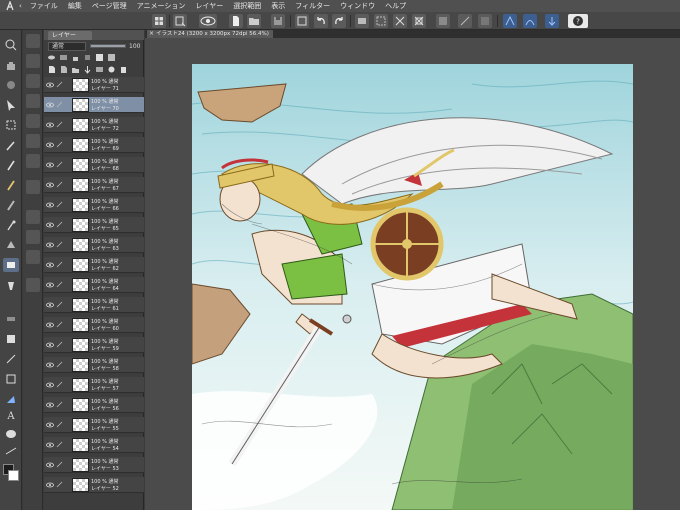  What do you see at coordinates (485, 21) in the screenshot?
I see `grid-snap-icon` at bounding box center [485, 21].